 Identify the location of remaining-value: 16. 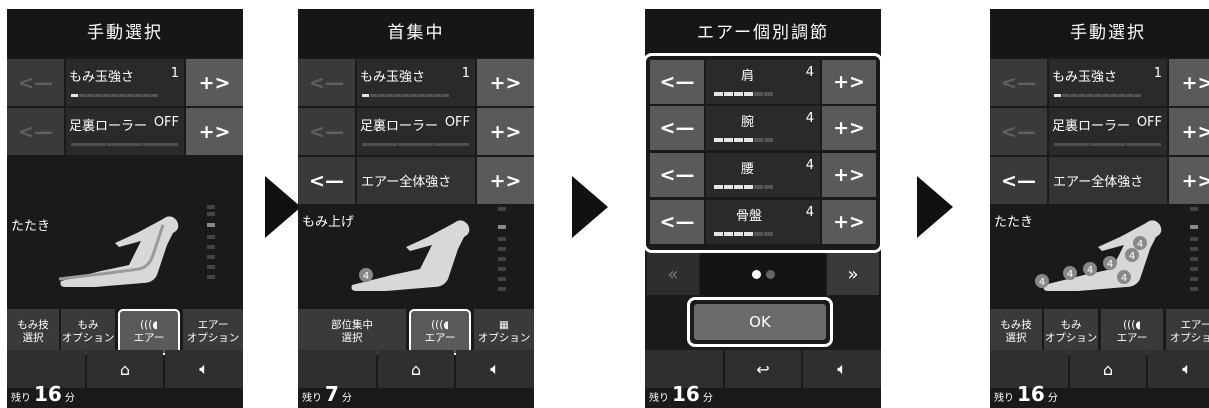
(1031, 394).